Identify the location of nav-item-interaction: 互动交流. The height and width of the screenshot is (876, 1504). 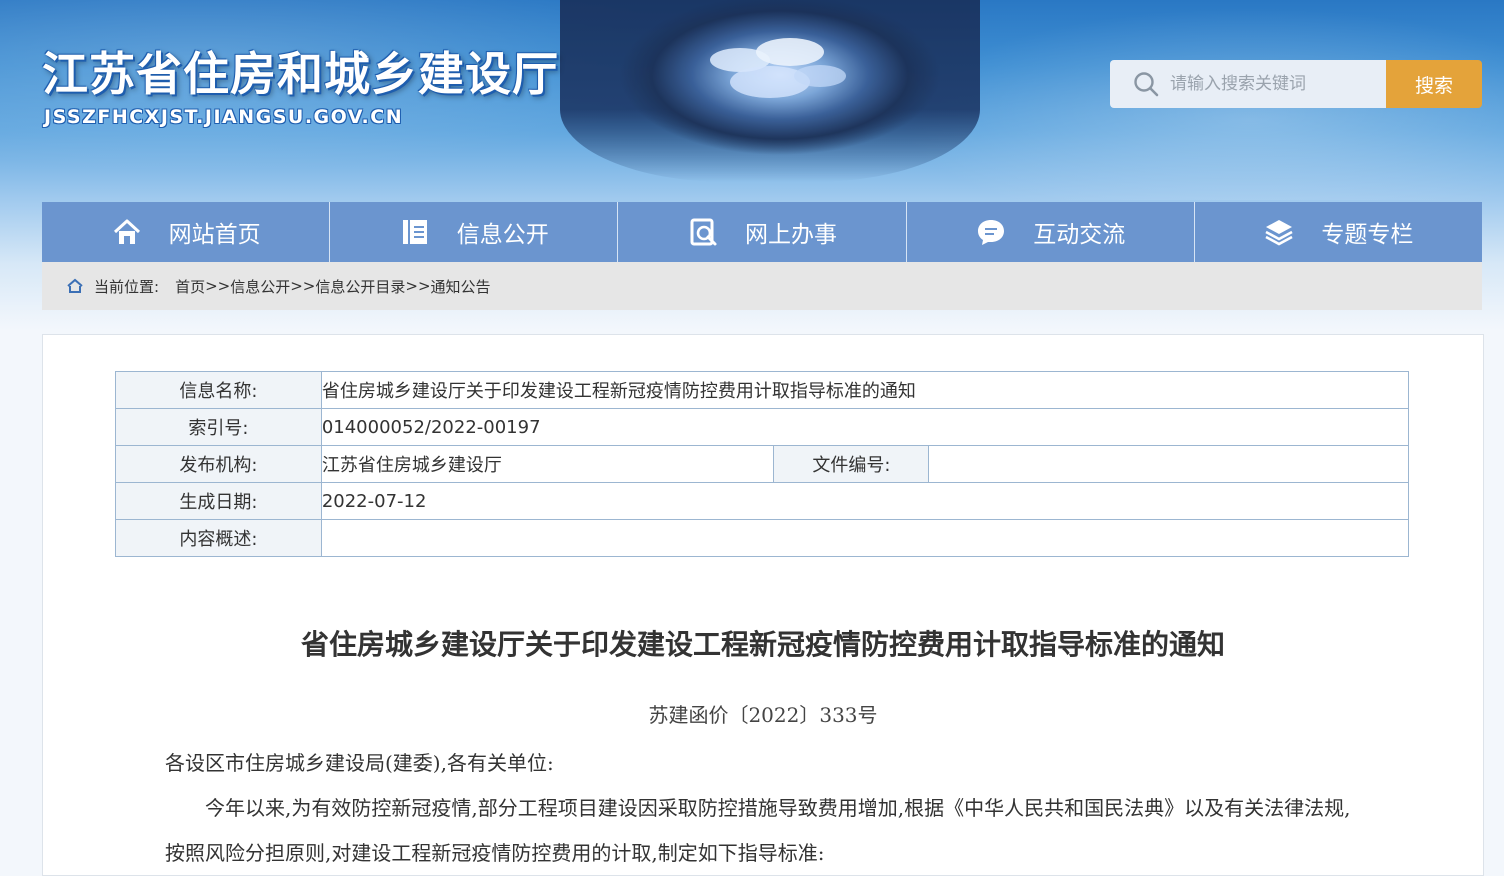
(1051, 232).